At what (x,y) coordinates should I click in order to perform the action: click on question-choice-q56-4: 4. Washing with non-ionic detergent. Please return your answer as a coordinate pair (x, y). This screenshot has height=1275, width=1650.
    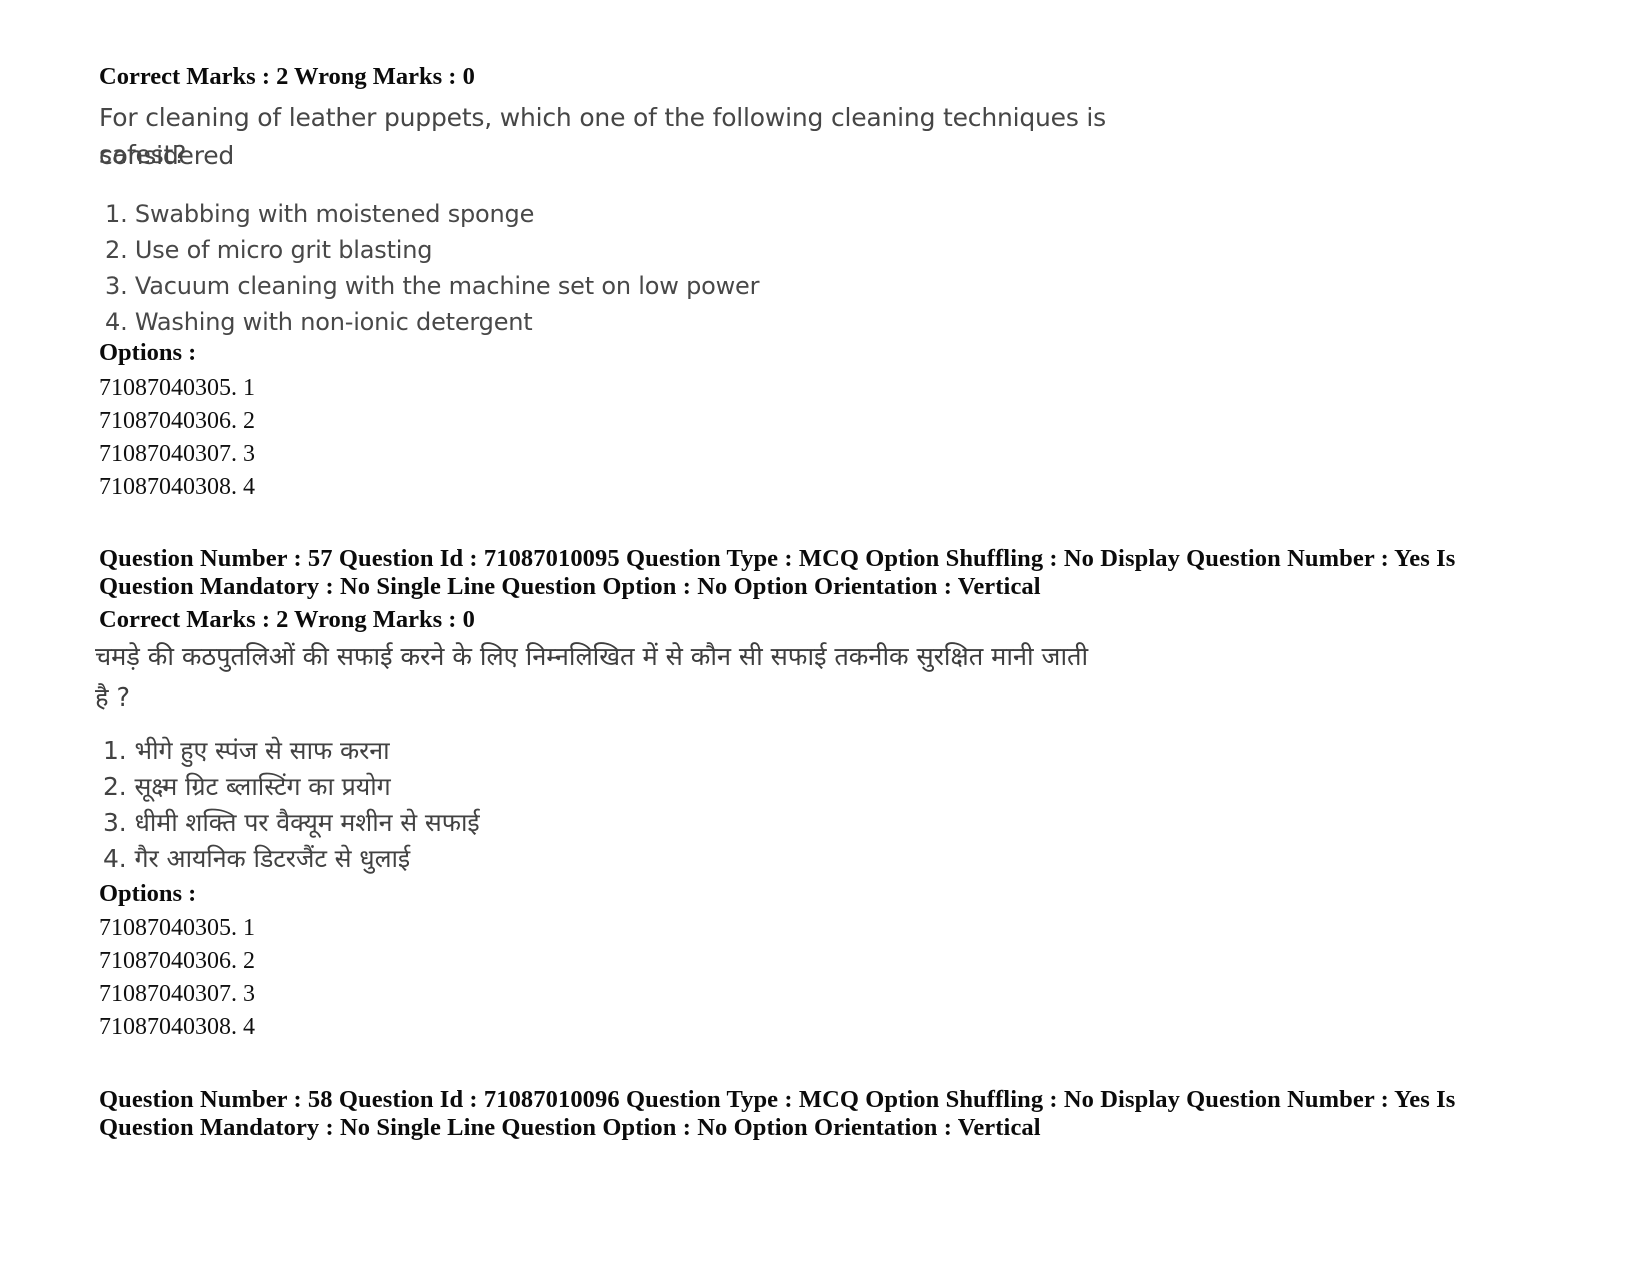
    Looking at the image, I should click on (319, 322).